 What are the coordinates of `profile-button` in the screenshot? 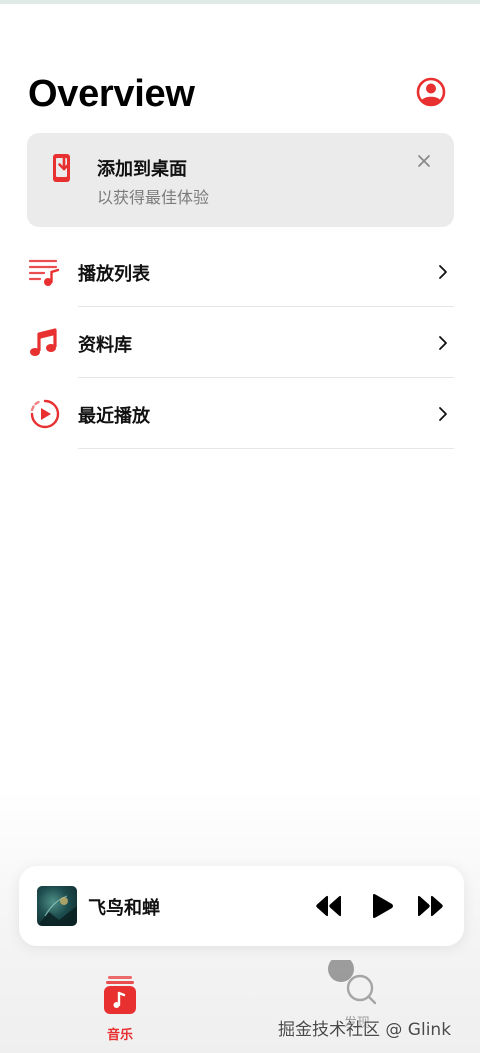 It's located at (431, 92).